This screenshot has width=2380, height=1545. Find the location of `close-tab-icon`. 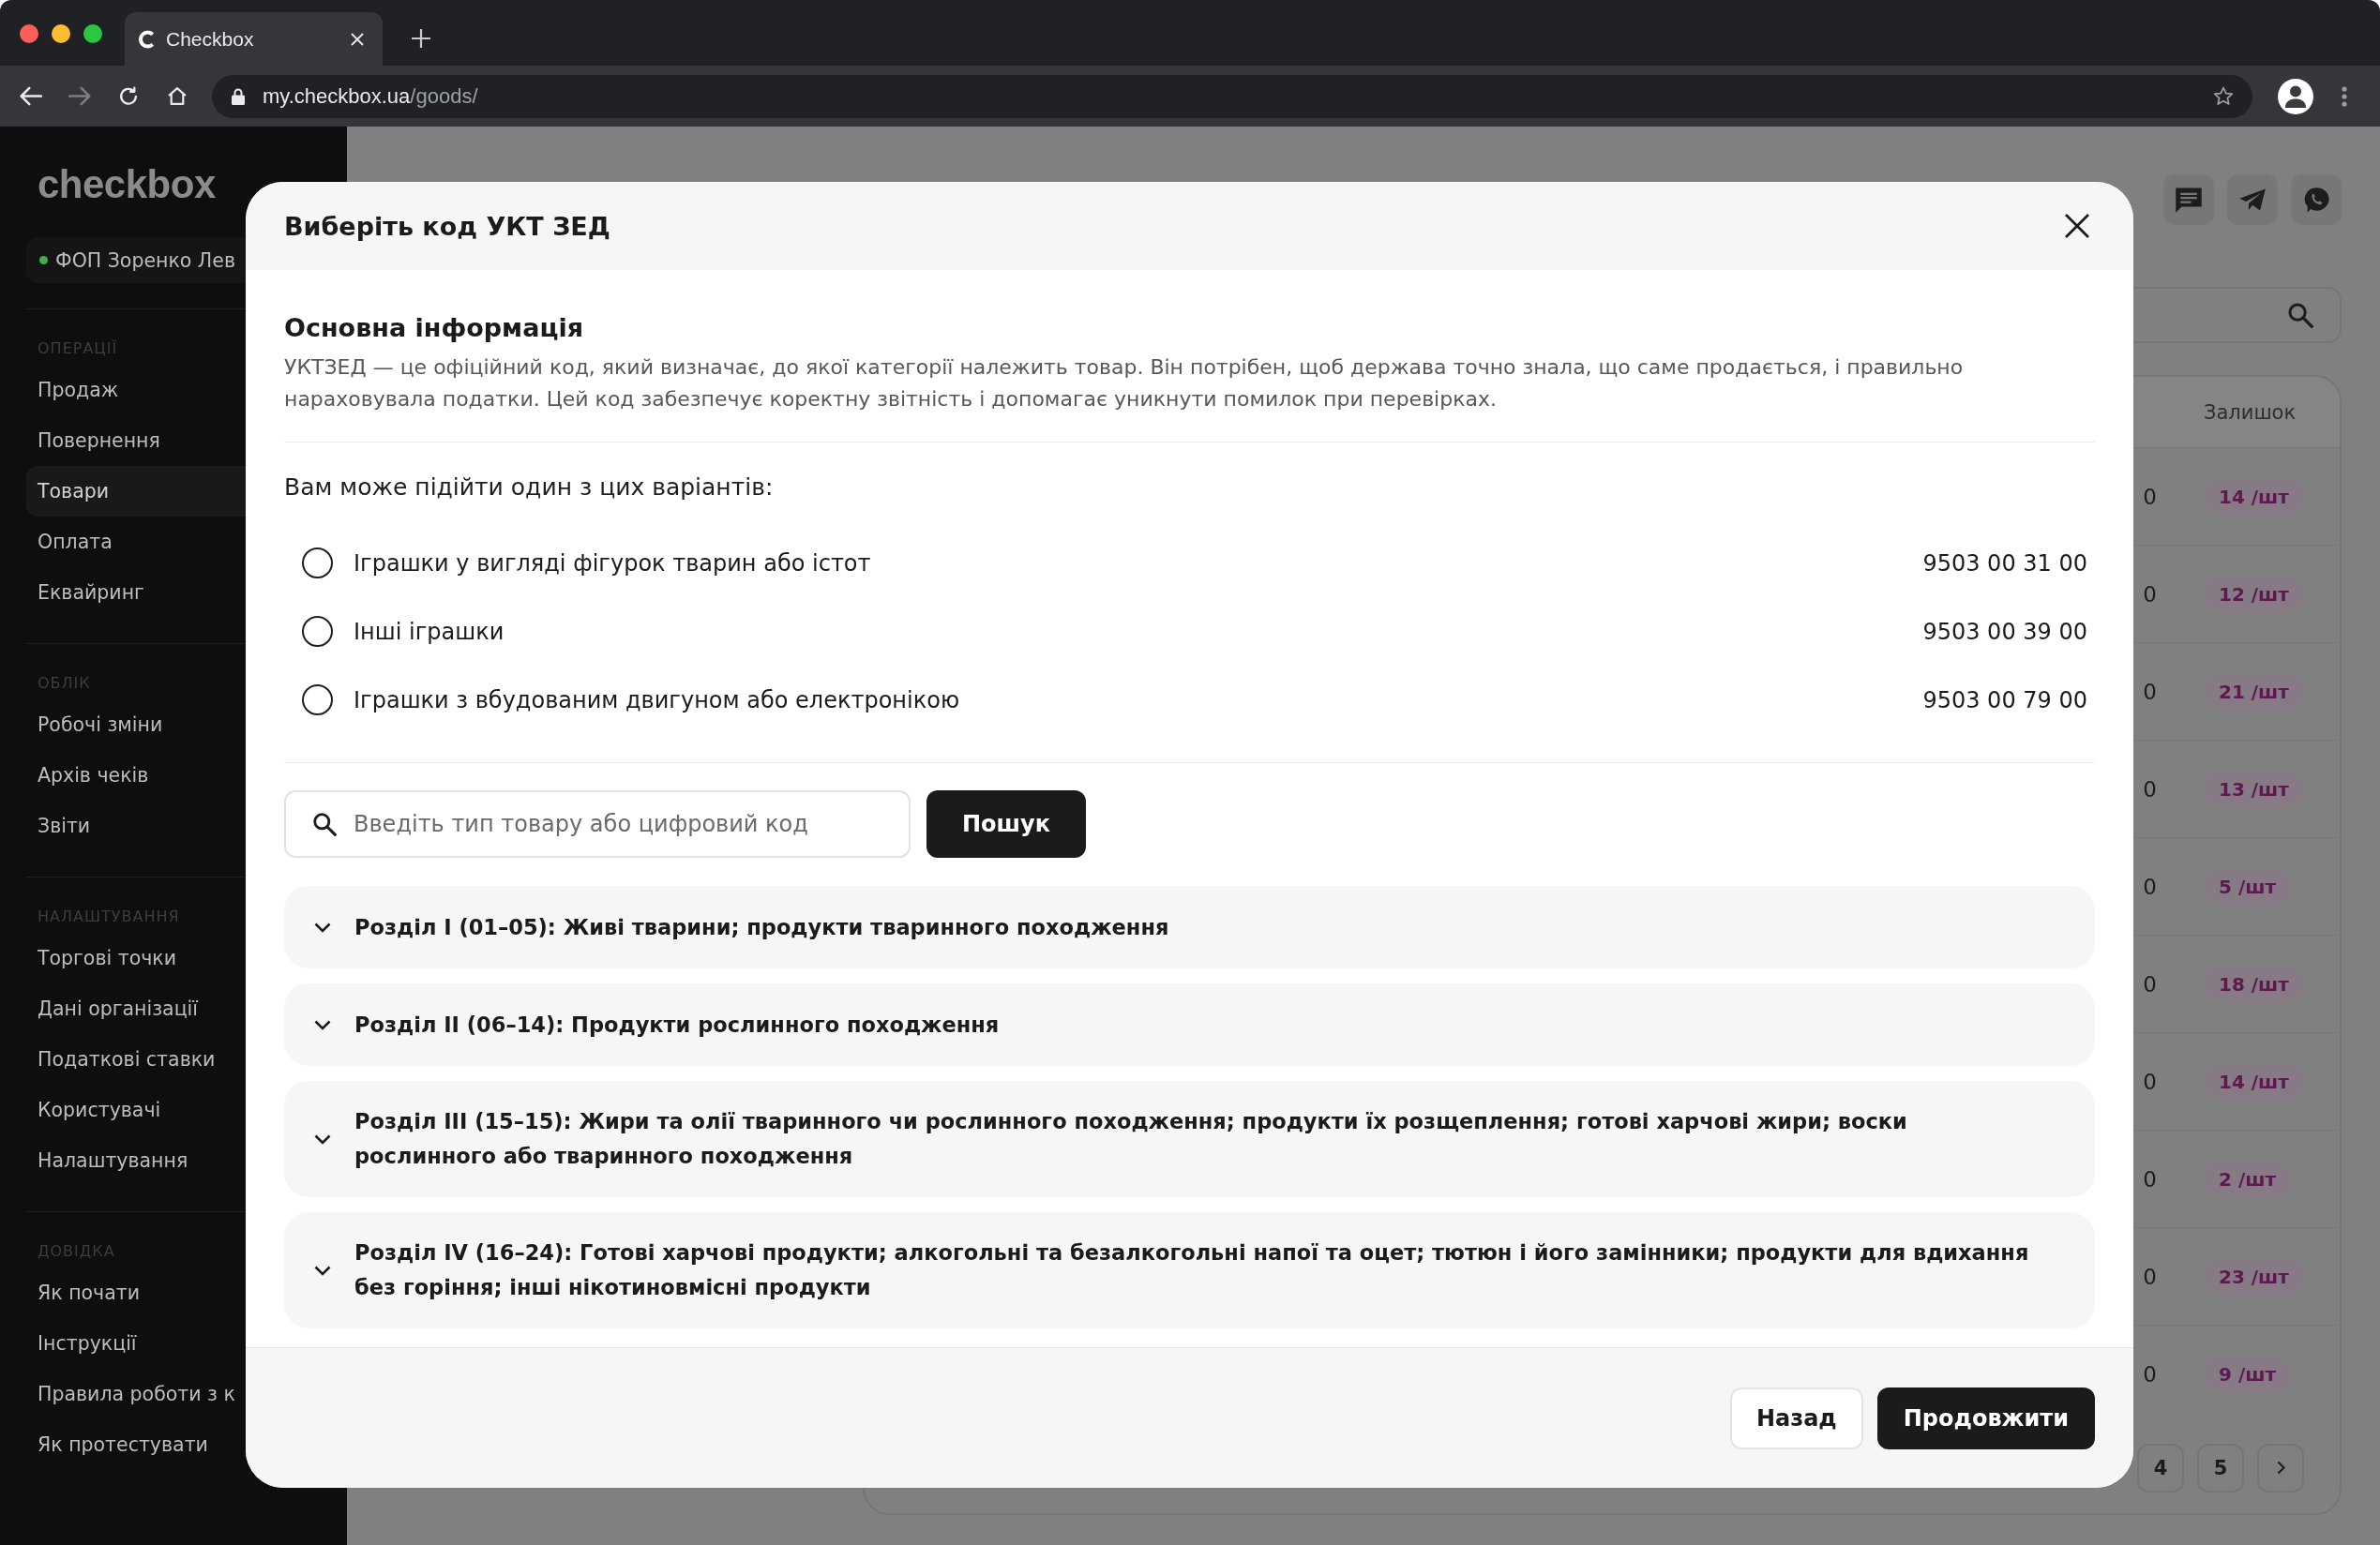

close-tab-icon is located at coordinates (357, 39).